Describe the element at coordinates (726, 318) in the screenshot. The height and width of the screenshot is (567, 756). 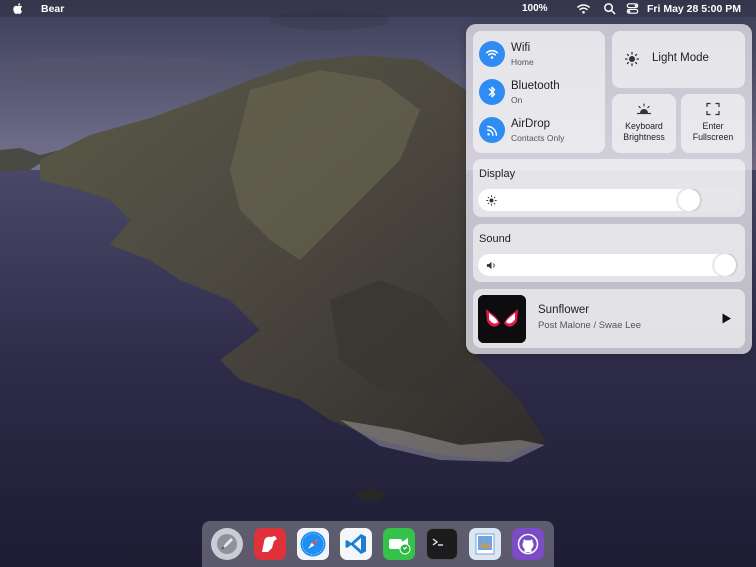
I see `play-icon` at that location.